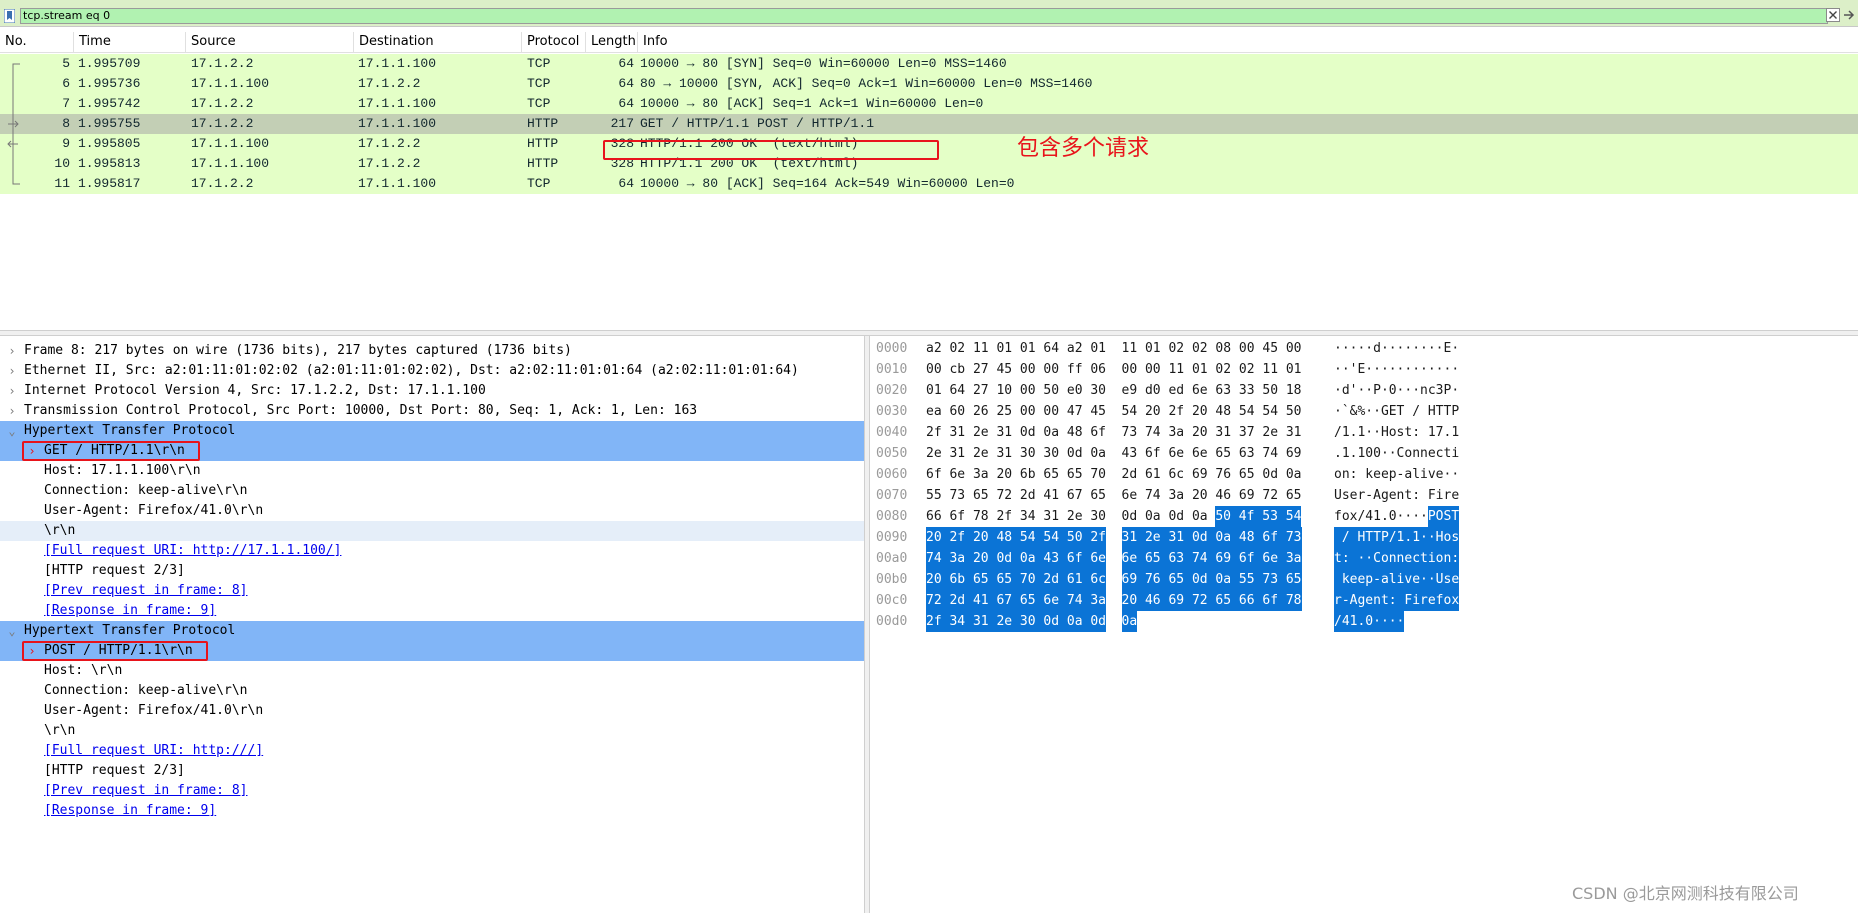 This screenshot has width=1858, height=913. What do you see at coordinates (1365, 558) in the screenshot?
I see `ascii-bytes-selected: t: ··Con` at bounding box center [1365, 558].